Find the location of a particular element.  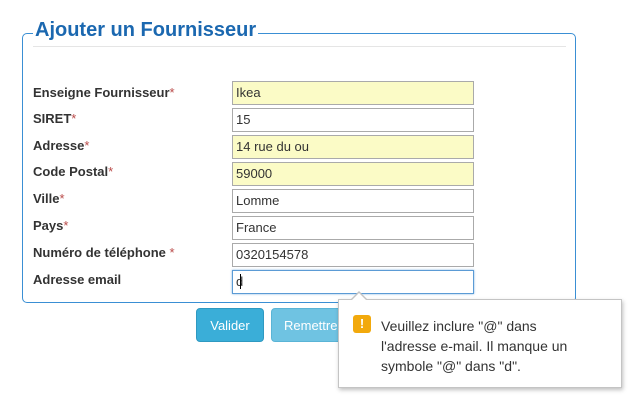

ville-input: Lomme is located at coordinates (353, 201).